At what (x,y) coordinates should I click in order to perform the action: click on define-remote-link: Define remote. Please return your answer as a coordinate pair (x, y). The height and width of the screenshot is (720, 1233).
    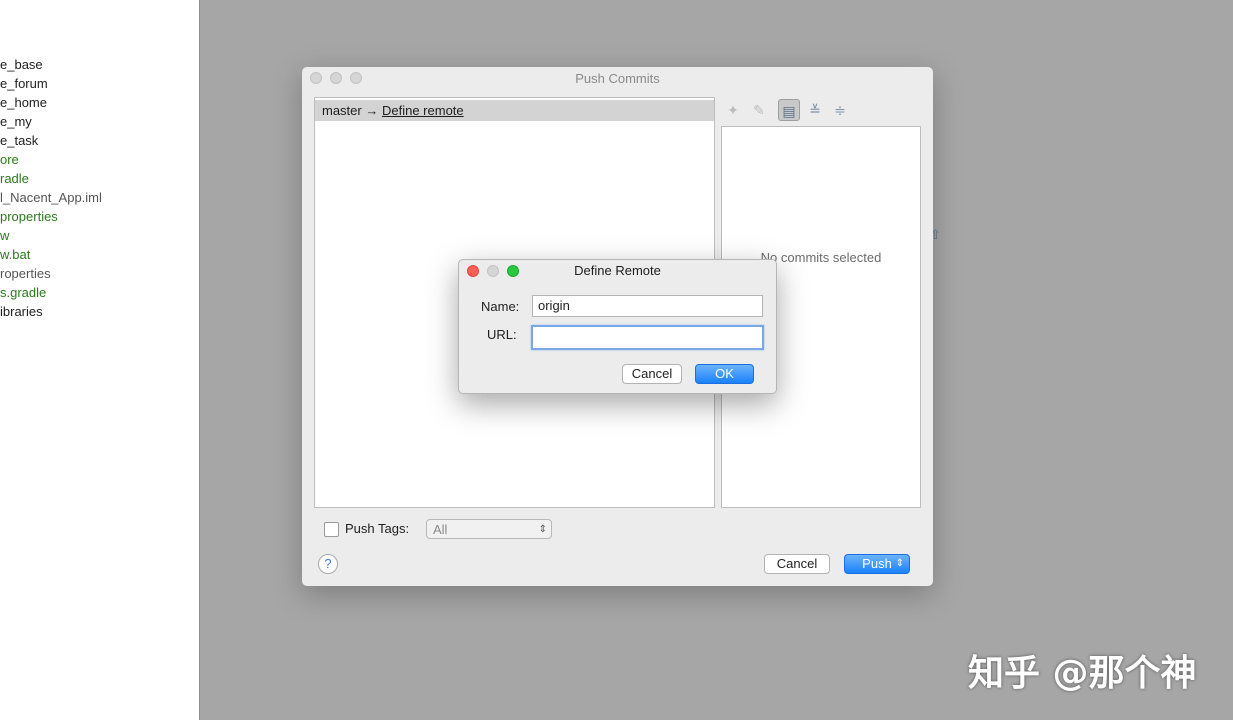
    Looking at the image, I should click on (423, 110).